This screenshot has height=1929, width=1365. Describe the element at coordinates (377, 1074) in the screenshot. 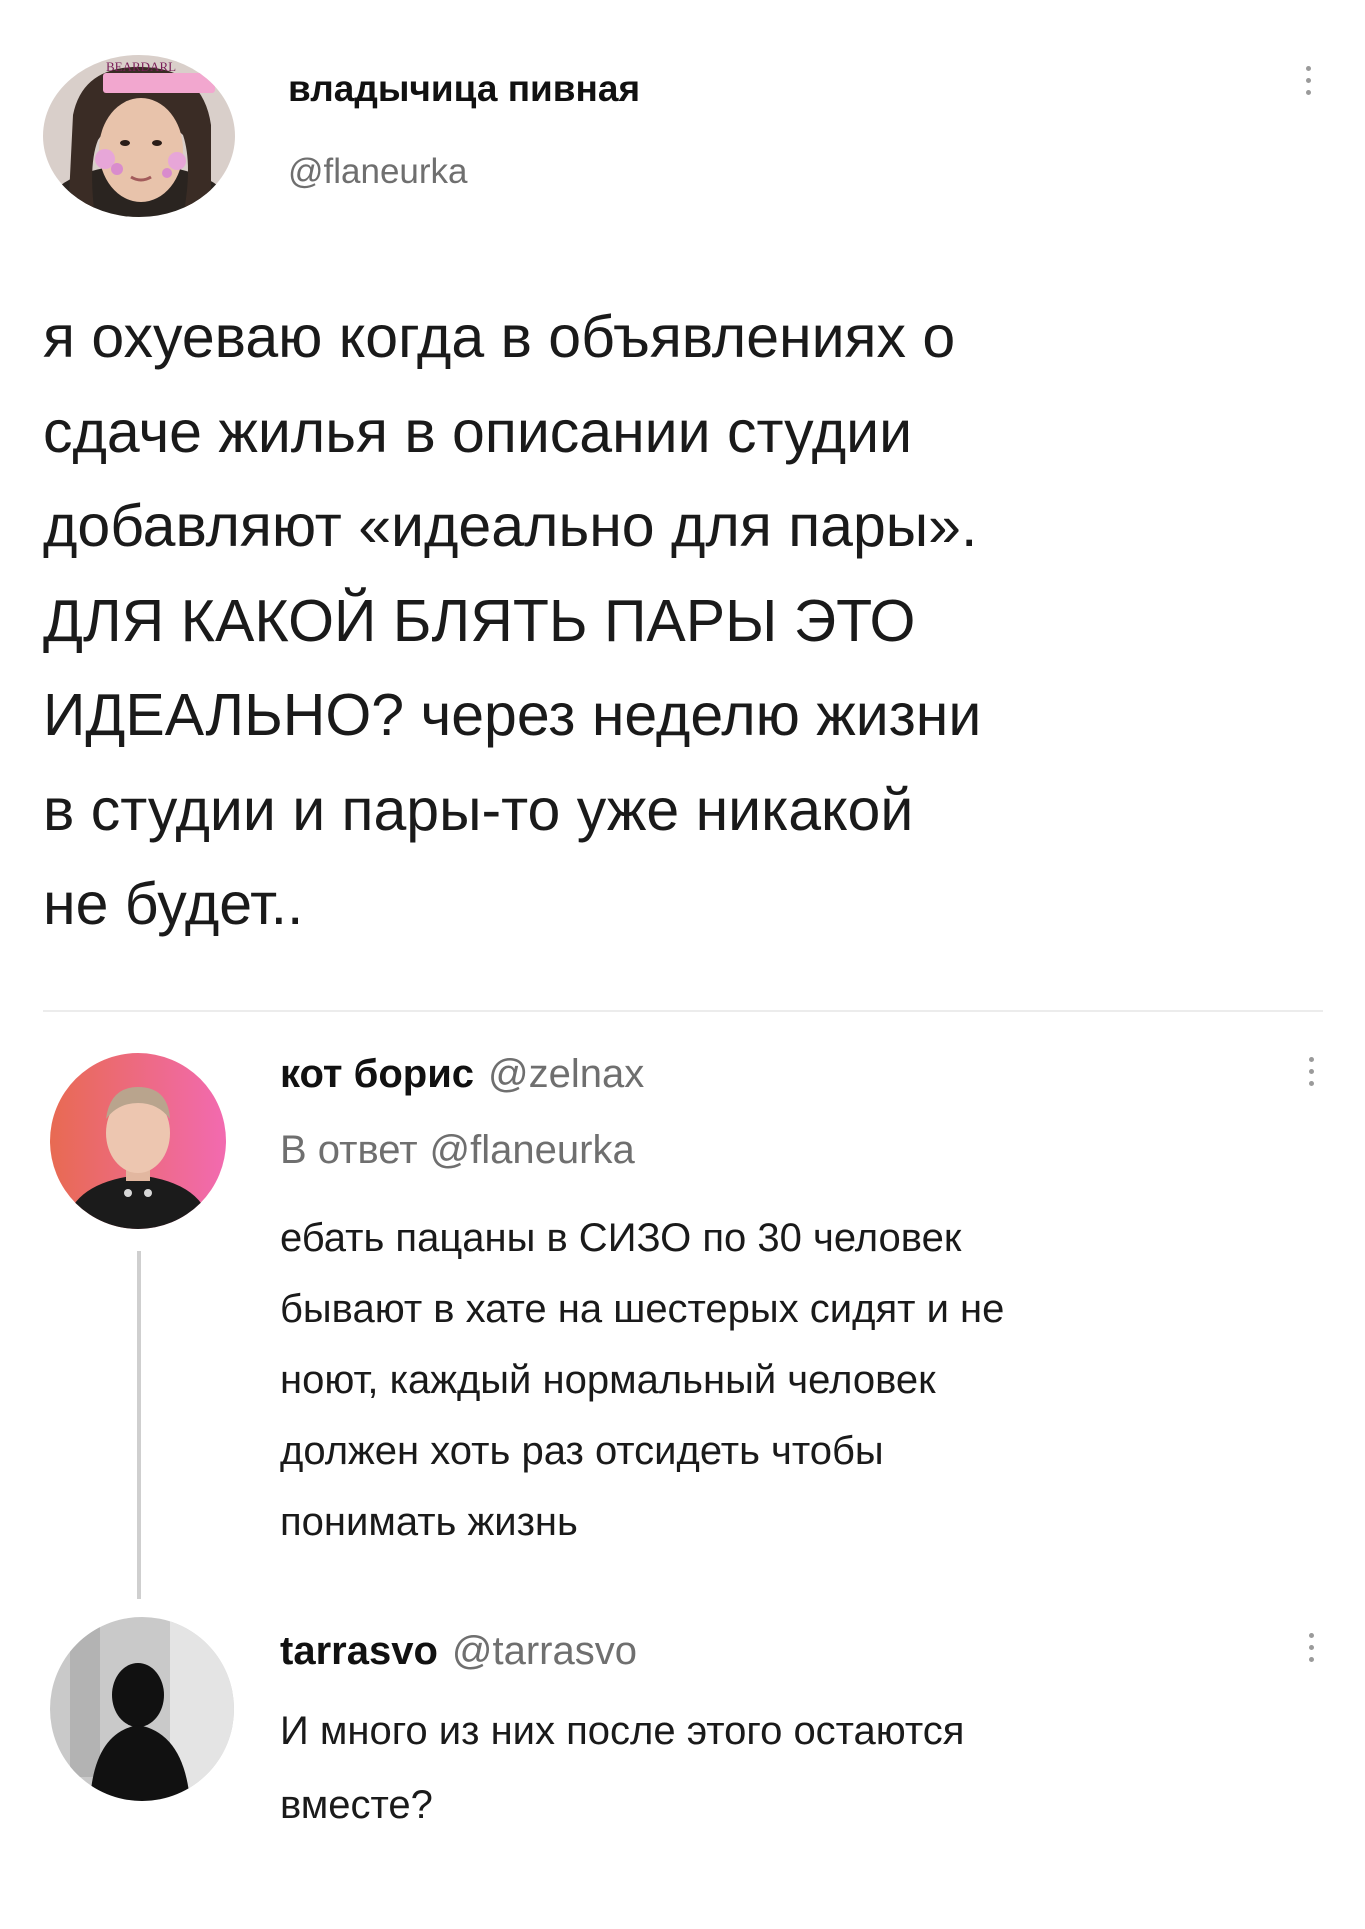

I see `reply-author-name: кот борис` at that location.